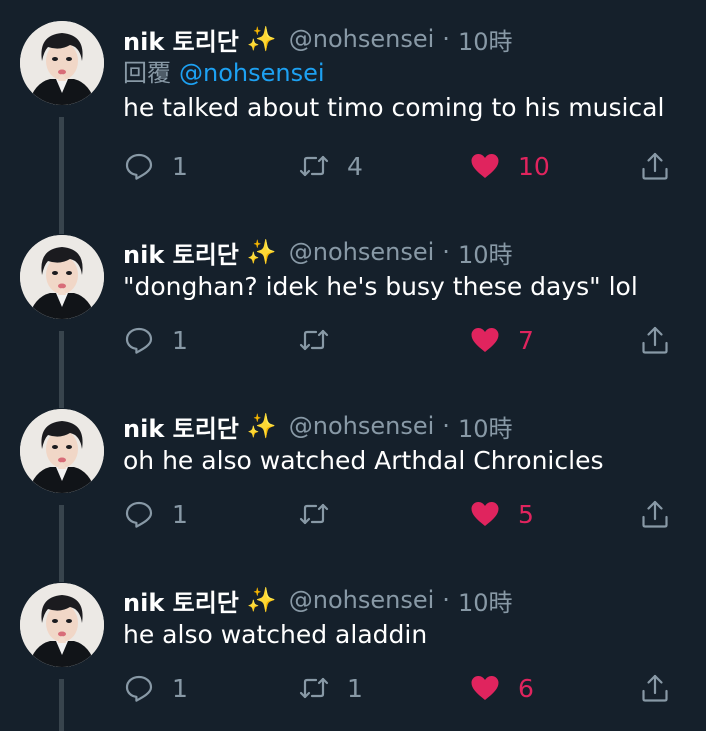 The width and height of the screenshot is (706, 731). I want to click on tweet-actions: 1 7, so click(403, 340).